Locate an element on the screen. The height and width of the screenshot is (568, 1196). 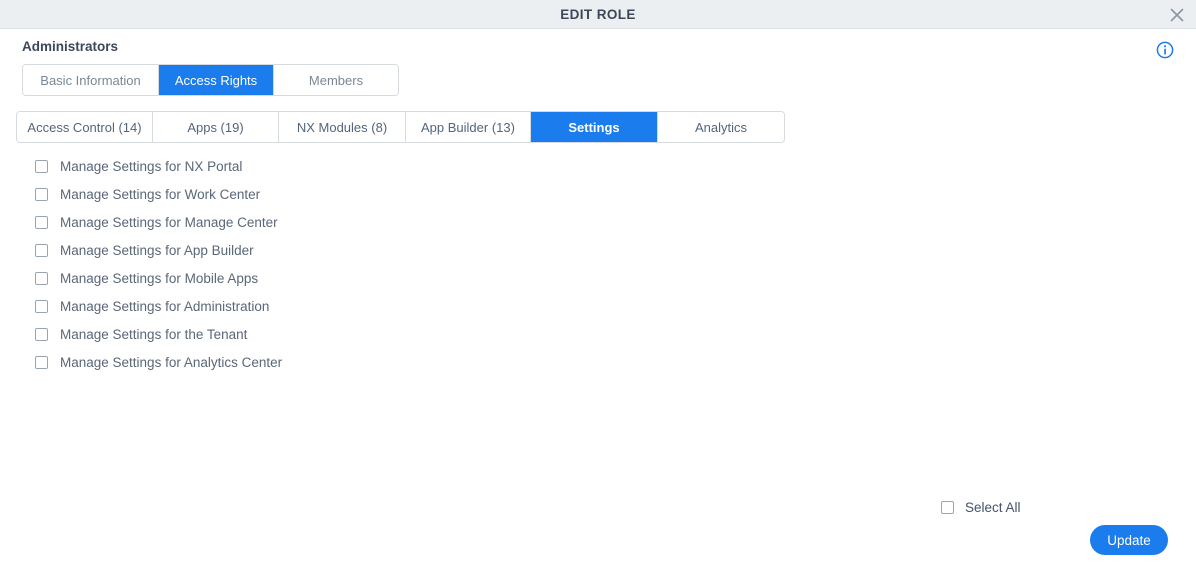
checkbox-manage-settings-work-center is located at coordinates (41, 194).